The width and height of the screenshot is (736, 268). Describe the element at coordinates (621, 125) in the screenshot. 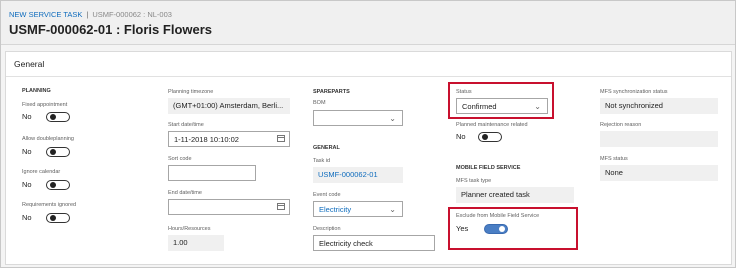

I see `rejection-reason-label: Rejection reason` at that location.